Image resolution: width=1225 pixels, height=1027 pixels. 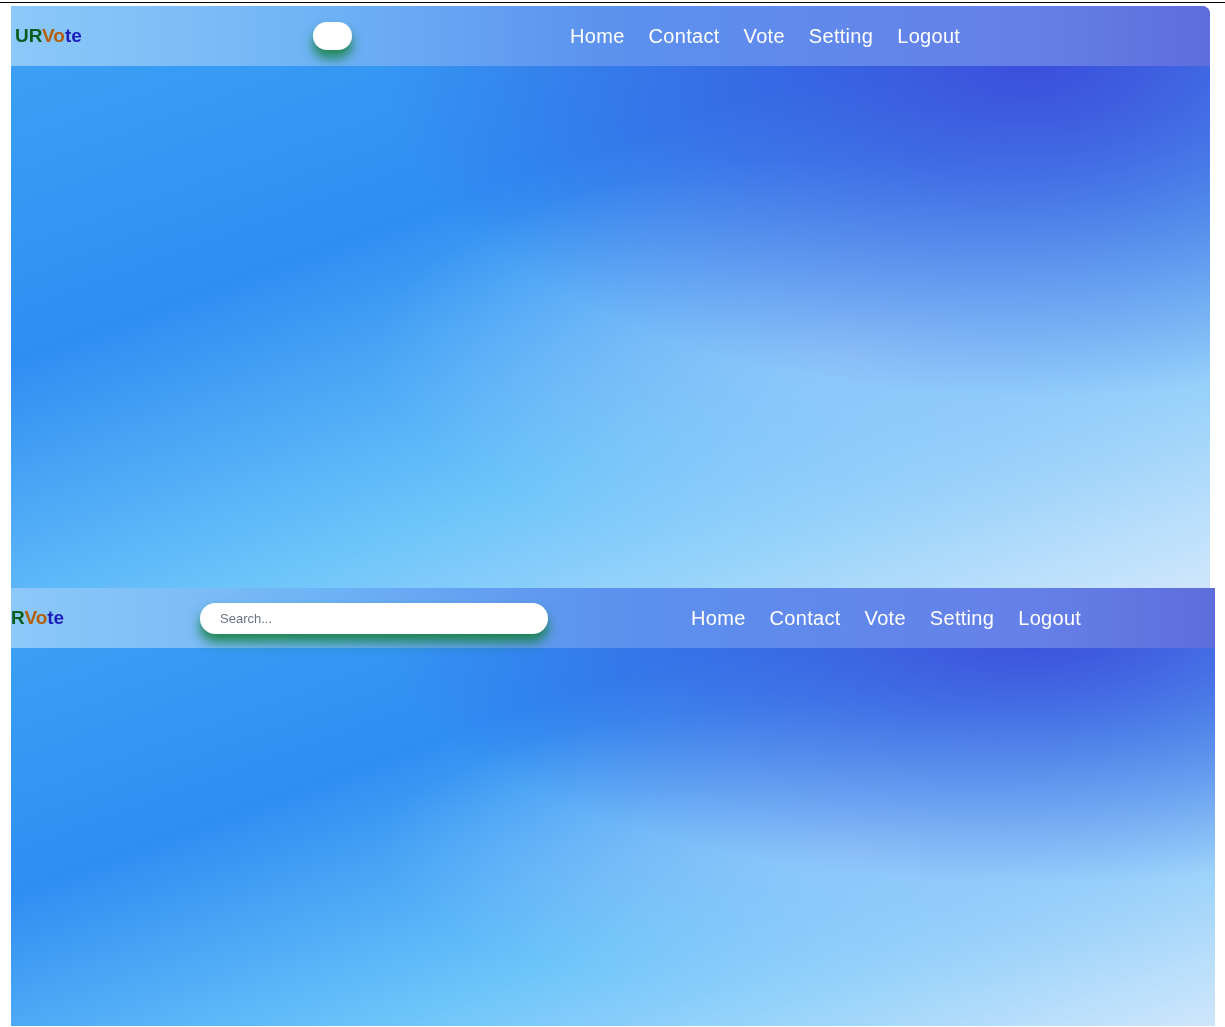 I want to click on search-field, so click(x=332, y=36).